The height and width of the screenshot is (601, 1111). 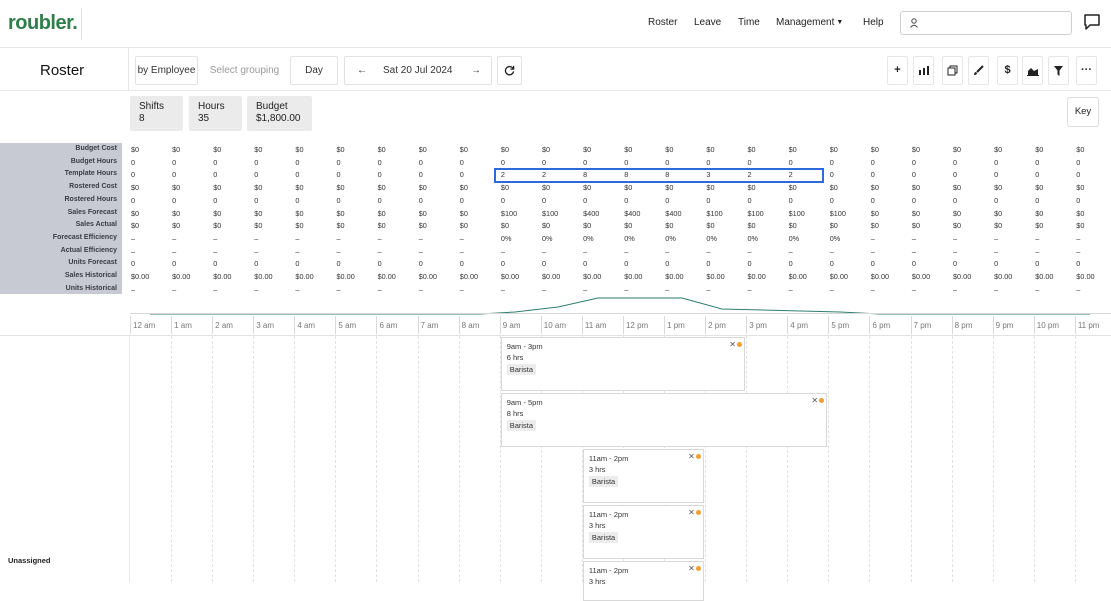 What do you see at coordinates (1086, 70) in the screenshot?
I see `more-icon: ···` at bounding box center [1086, 70].